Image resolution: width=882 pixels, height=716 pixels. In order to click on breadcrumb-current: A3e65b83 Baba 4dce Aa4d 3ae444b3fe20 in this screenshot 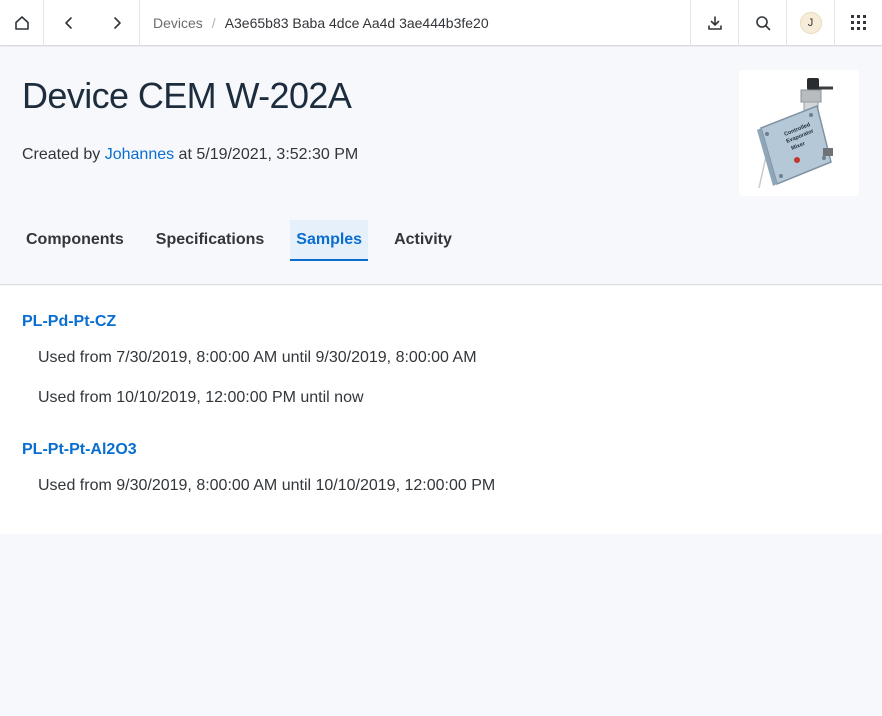, I will do `click(356, 22)`.